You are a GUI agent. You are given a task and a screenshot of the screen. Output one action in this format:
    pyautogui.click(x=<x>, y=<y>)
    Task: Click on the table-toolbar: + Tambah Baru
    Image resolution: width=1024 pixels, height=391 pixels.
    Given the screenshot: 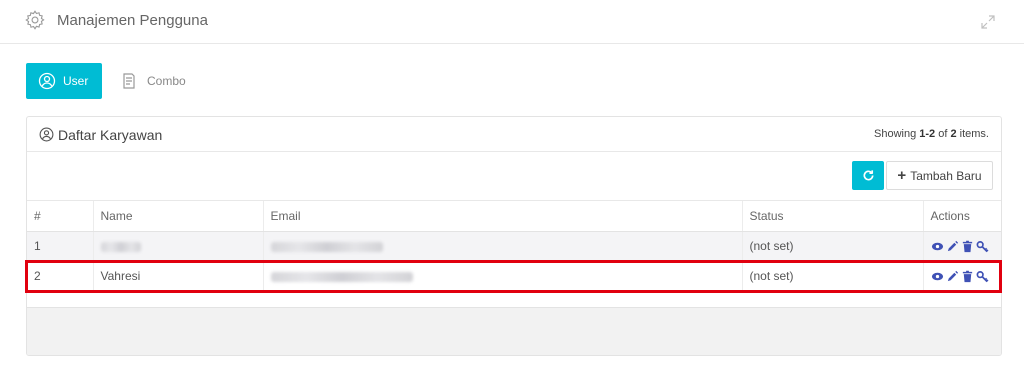 What is the action you would take?
    pyautogui.click(x=514, y=176)
    